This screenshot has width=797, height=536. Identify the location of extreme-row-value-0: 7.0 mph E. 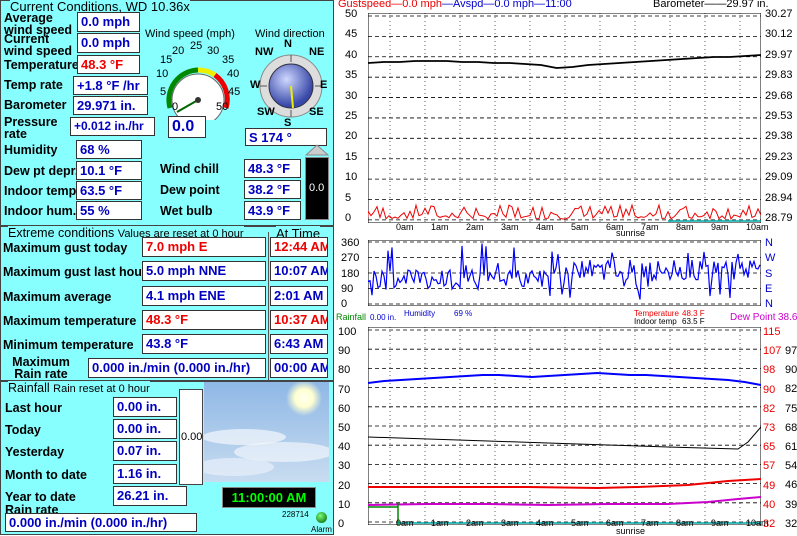
(204, 247).